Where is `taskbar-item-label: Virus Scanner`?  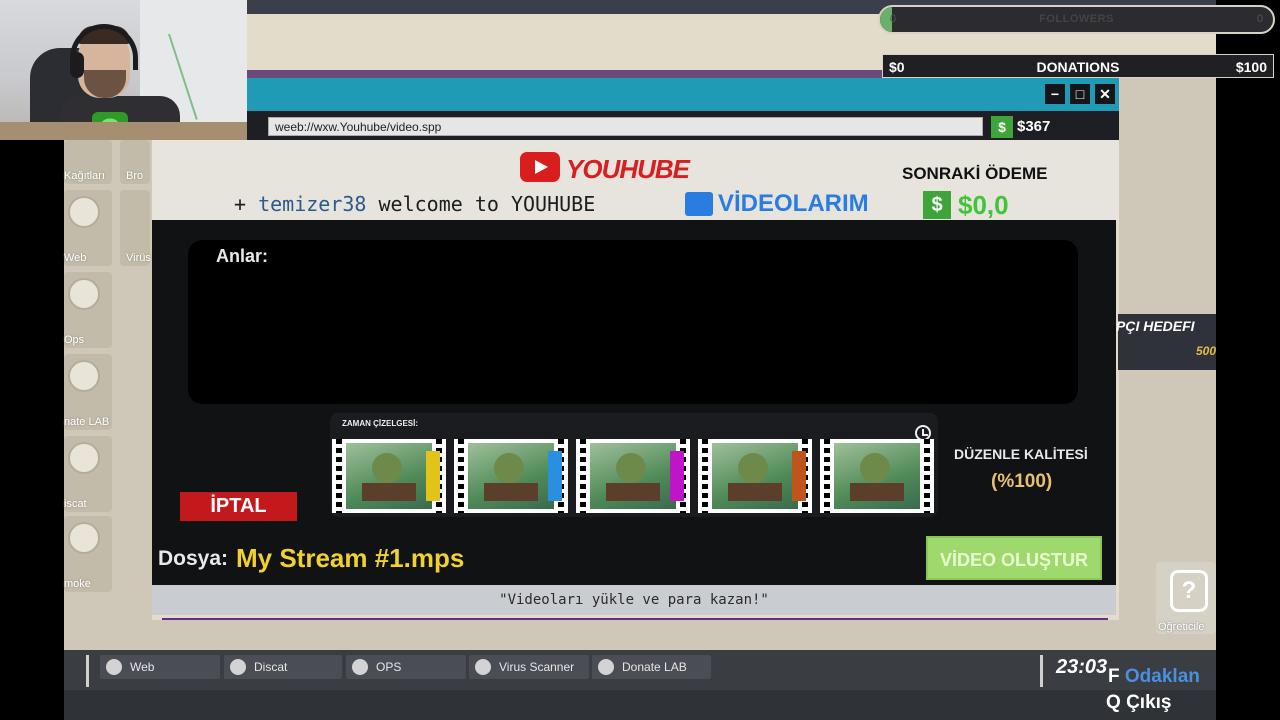
taskbar-item-label: Virus Scanner is located at coordinates (537, 667).